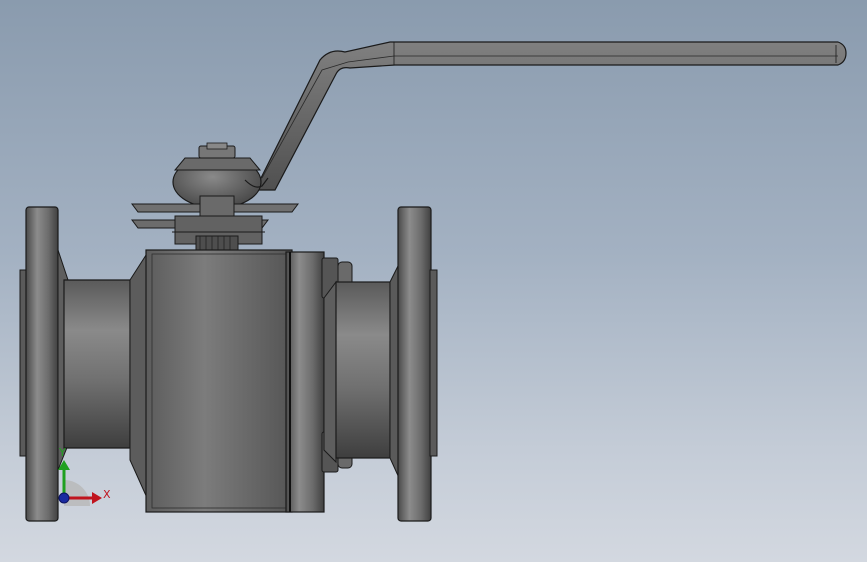  I want to click on reference-triad: Y X, so click(84, 476).